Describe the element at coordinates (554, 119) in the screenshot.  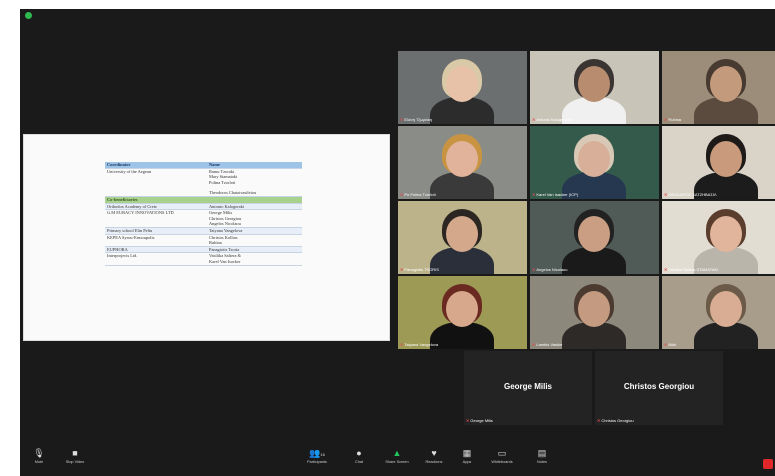
I see `participant-label: Antonis Kalogerakis` at that location.